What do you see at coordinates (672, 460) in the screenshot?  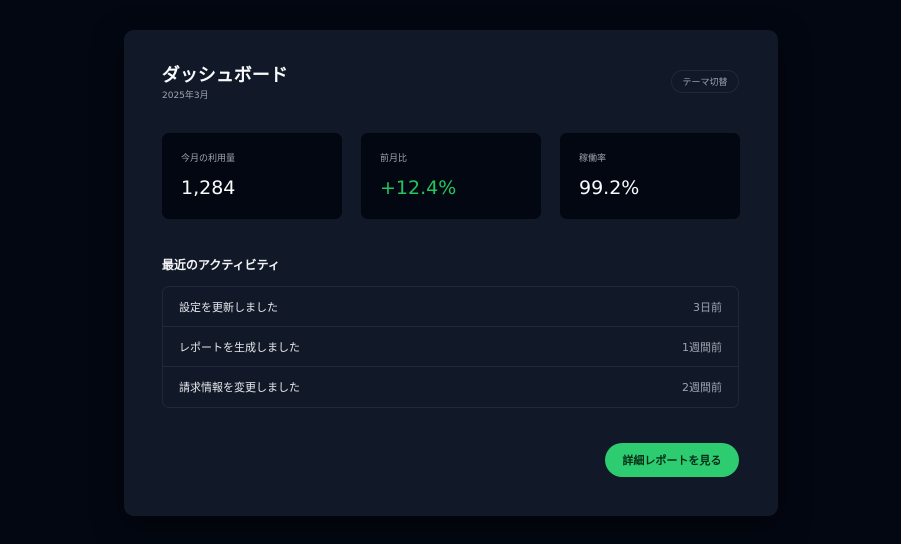 I see `view-detailed-report-button: 詳細レポートを見る` at bounding box center [672, 460].